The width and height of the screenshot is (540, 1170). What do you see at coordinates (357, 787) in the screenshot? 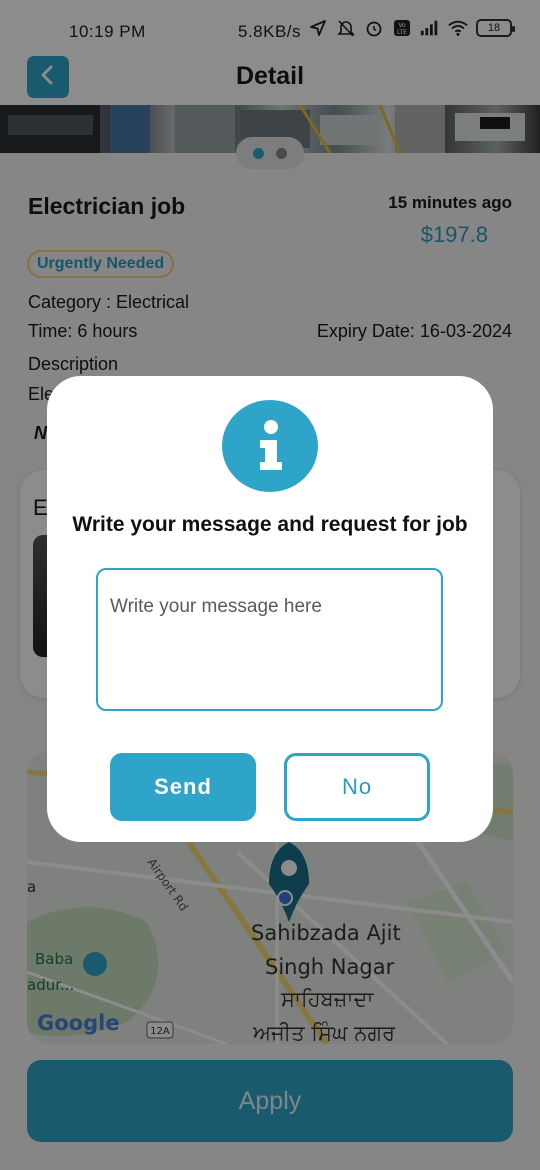
I see `no-button: No` at bounding box center [357, 787].